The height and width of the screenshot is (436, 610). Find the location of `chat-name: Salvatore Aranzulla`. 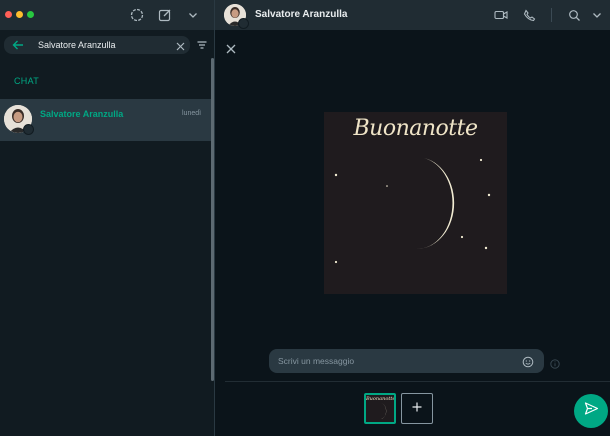

chat-name: Salvatore Aranzulla is located at coordinates (82, 114).